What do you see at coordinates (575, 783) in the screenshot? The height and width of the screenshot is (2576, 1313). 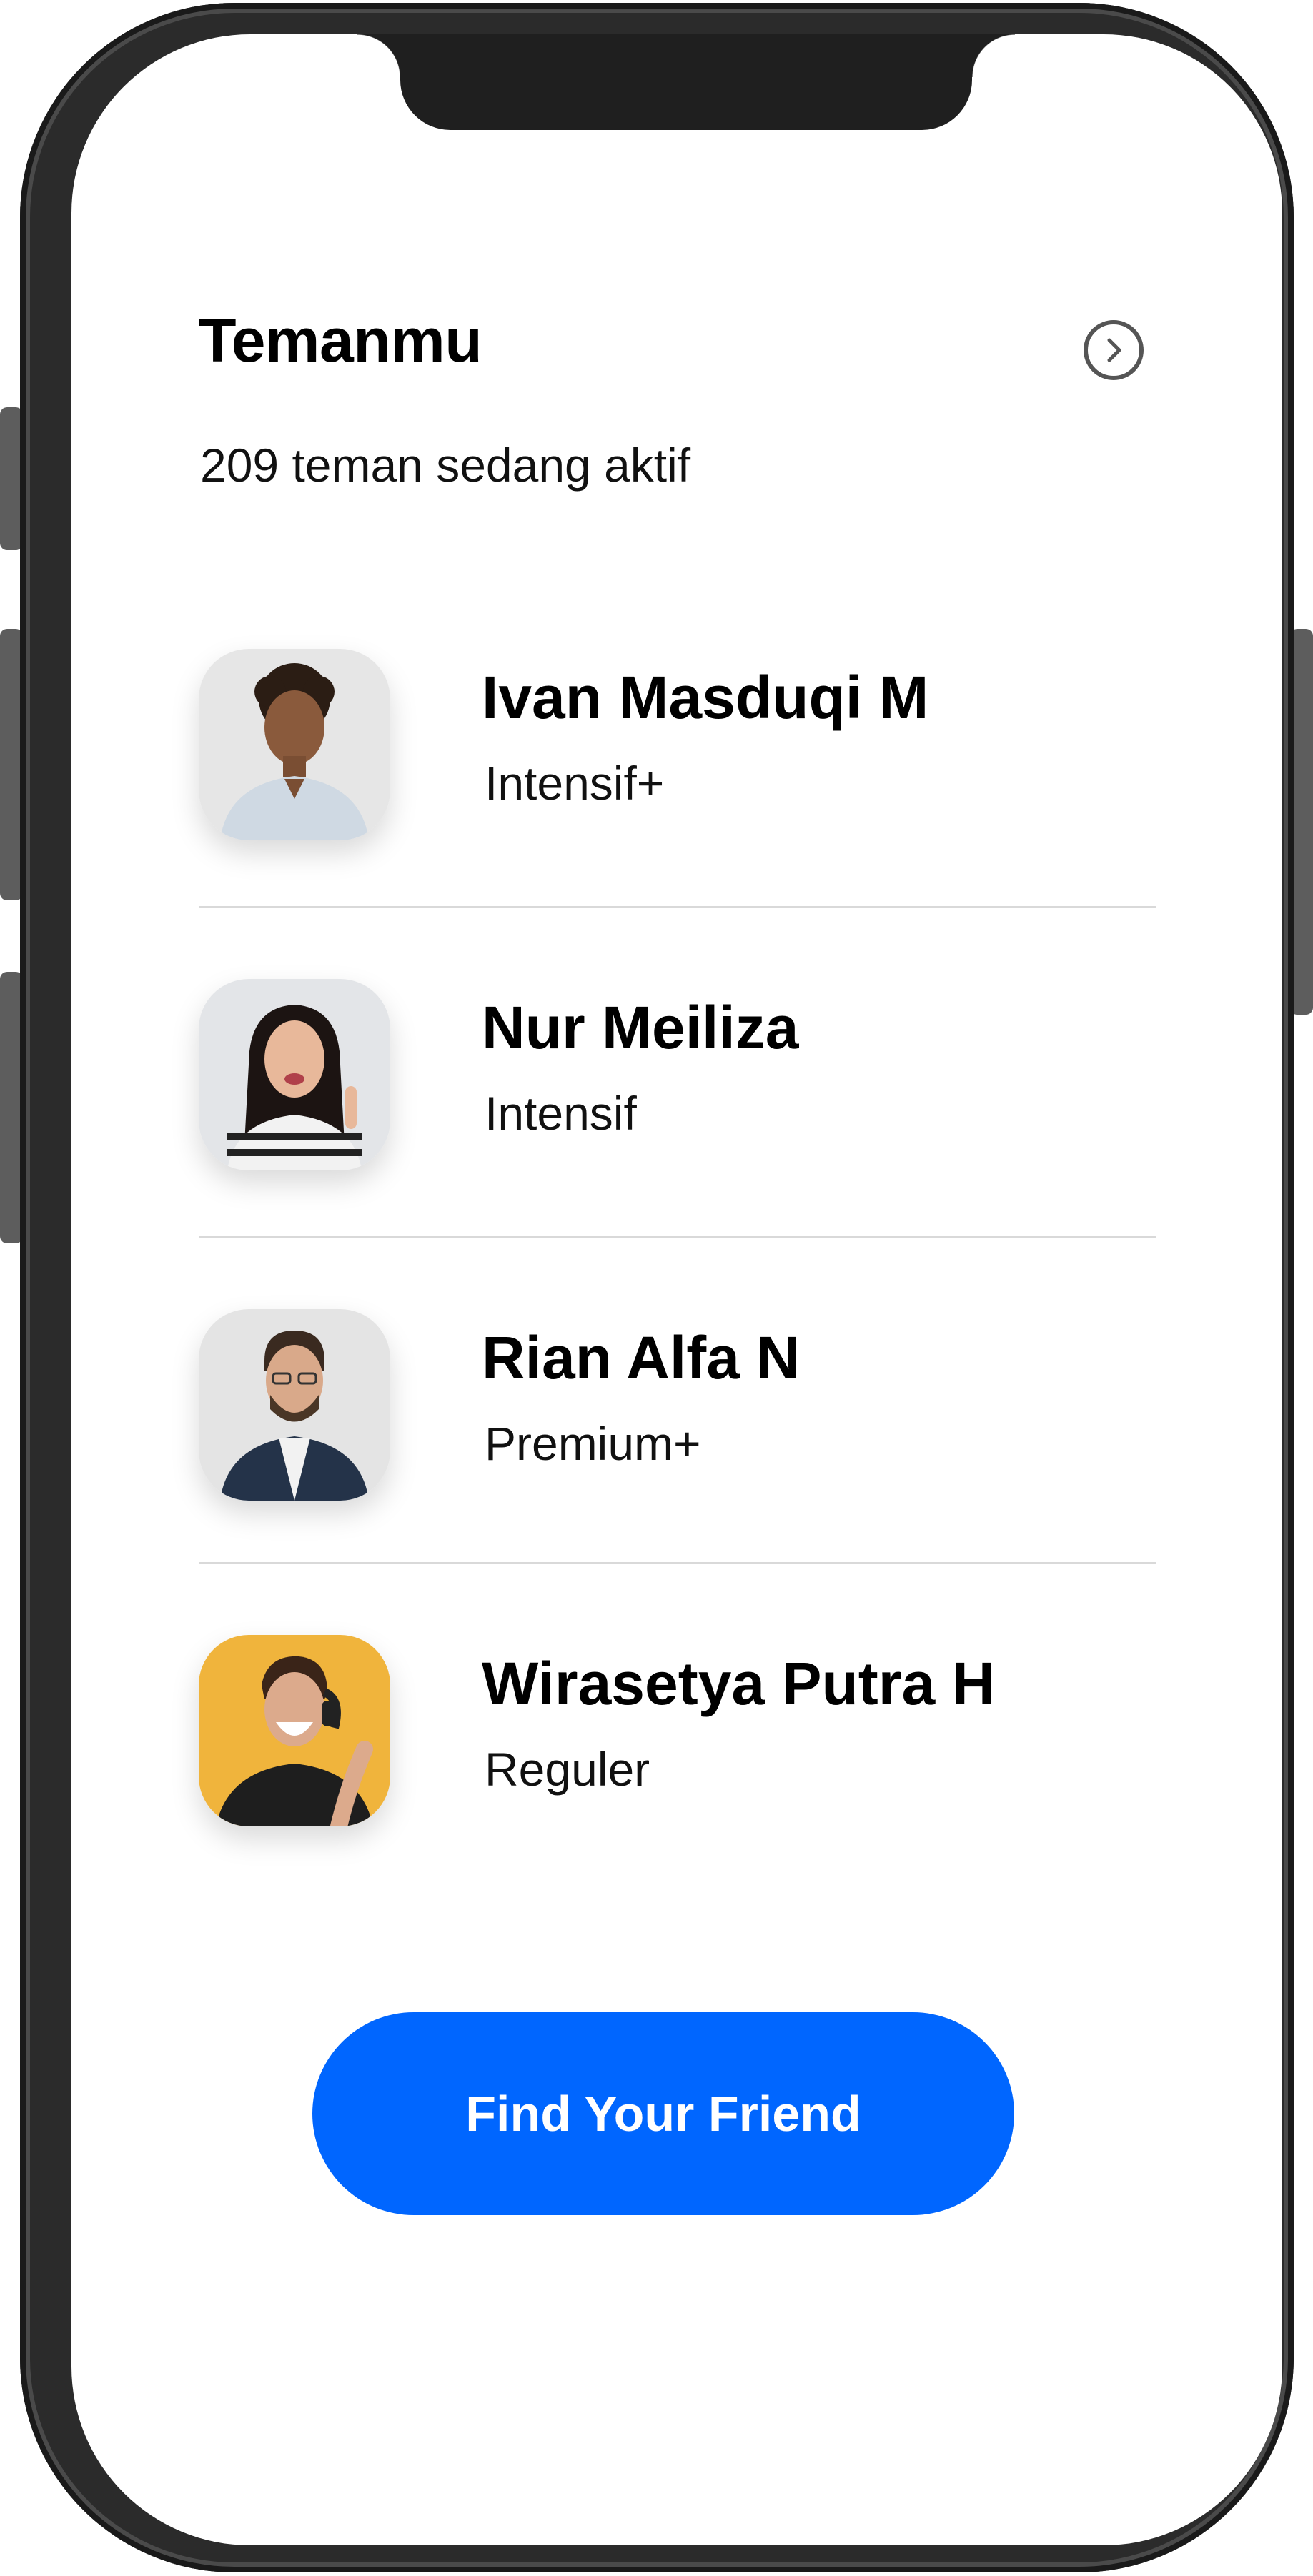 I see `friend-plan: Intensif+` at bounding box center [575, 783].